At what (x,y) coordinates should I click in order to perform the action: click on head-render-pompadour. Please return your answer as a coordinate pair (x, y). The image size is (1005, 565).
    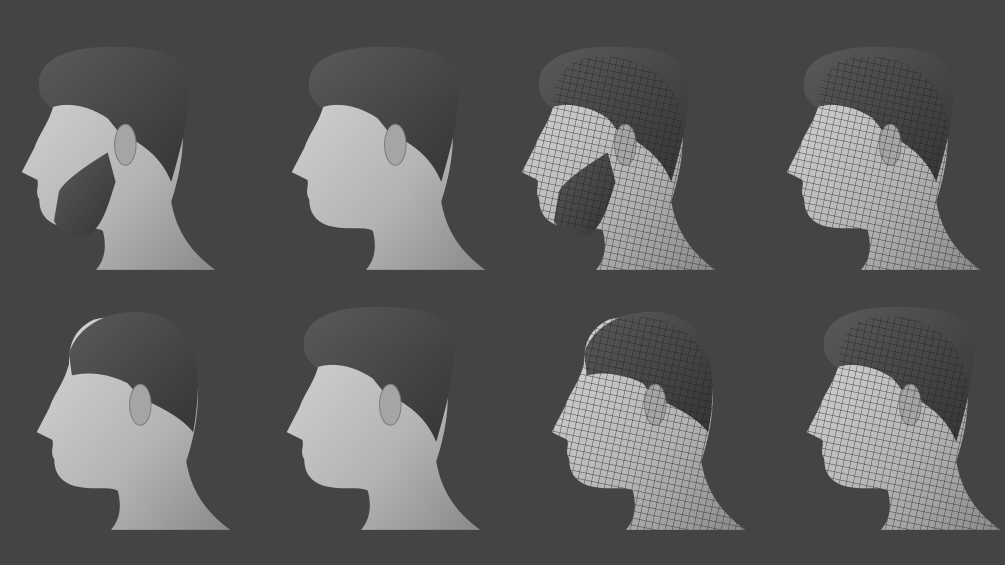
    Looking at the image, I should click on (384, 418).